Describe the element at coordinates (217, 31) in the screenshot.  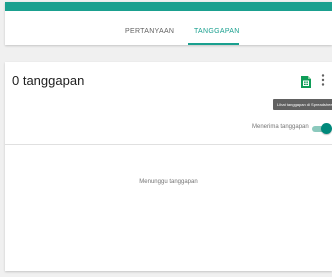
I see `tab-responses: TANGGAPAN` at that location.